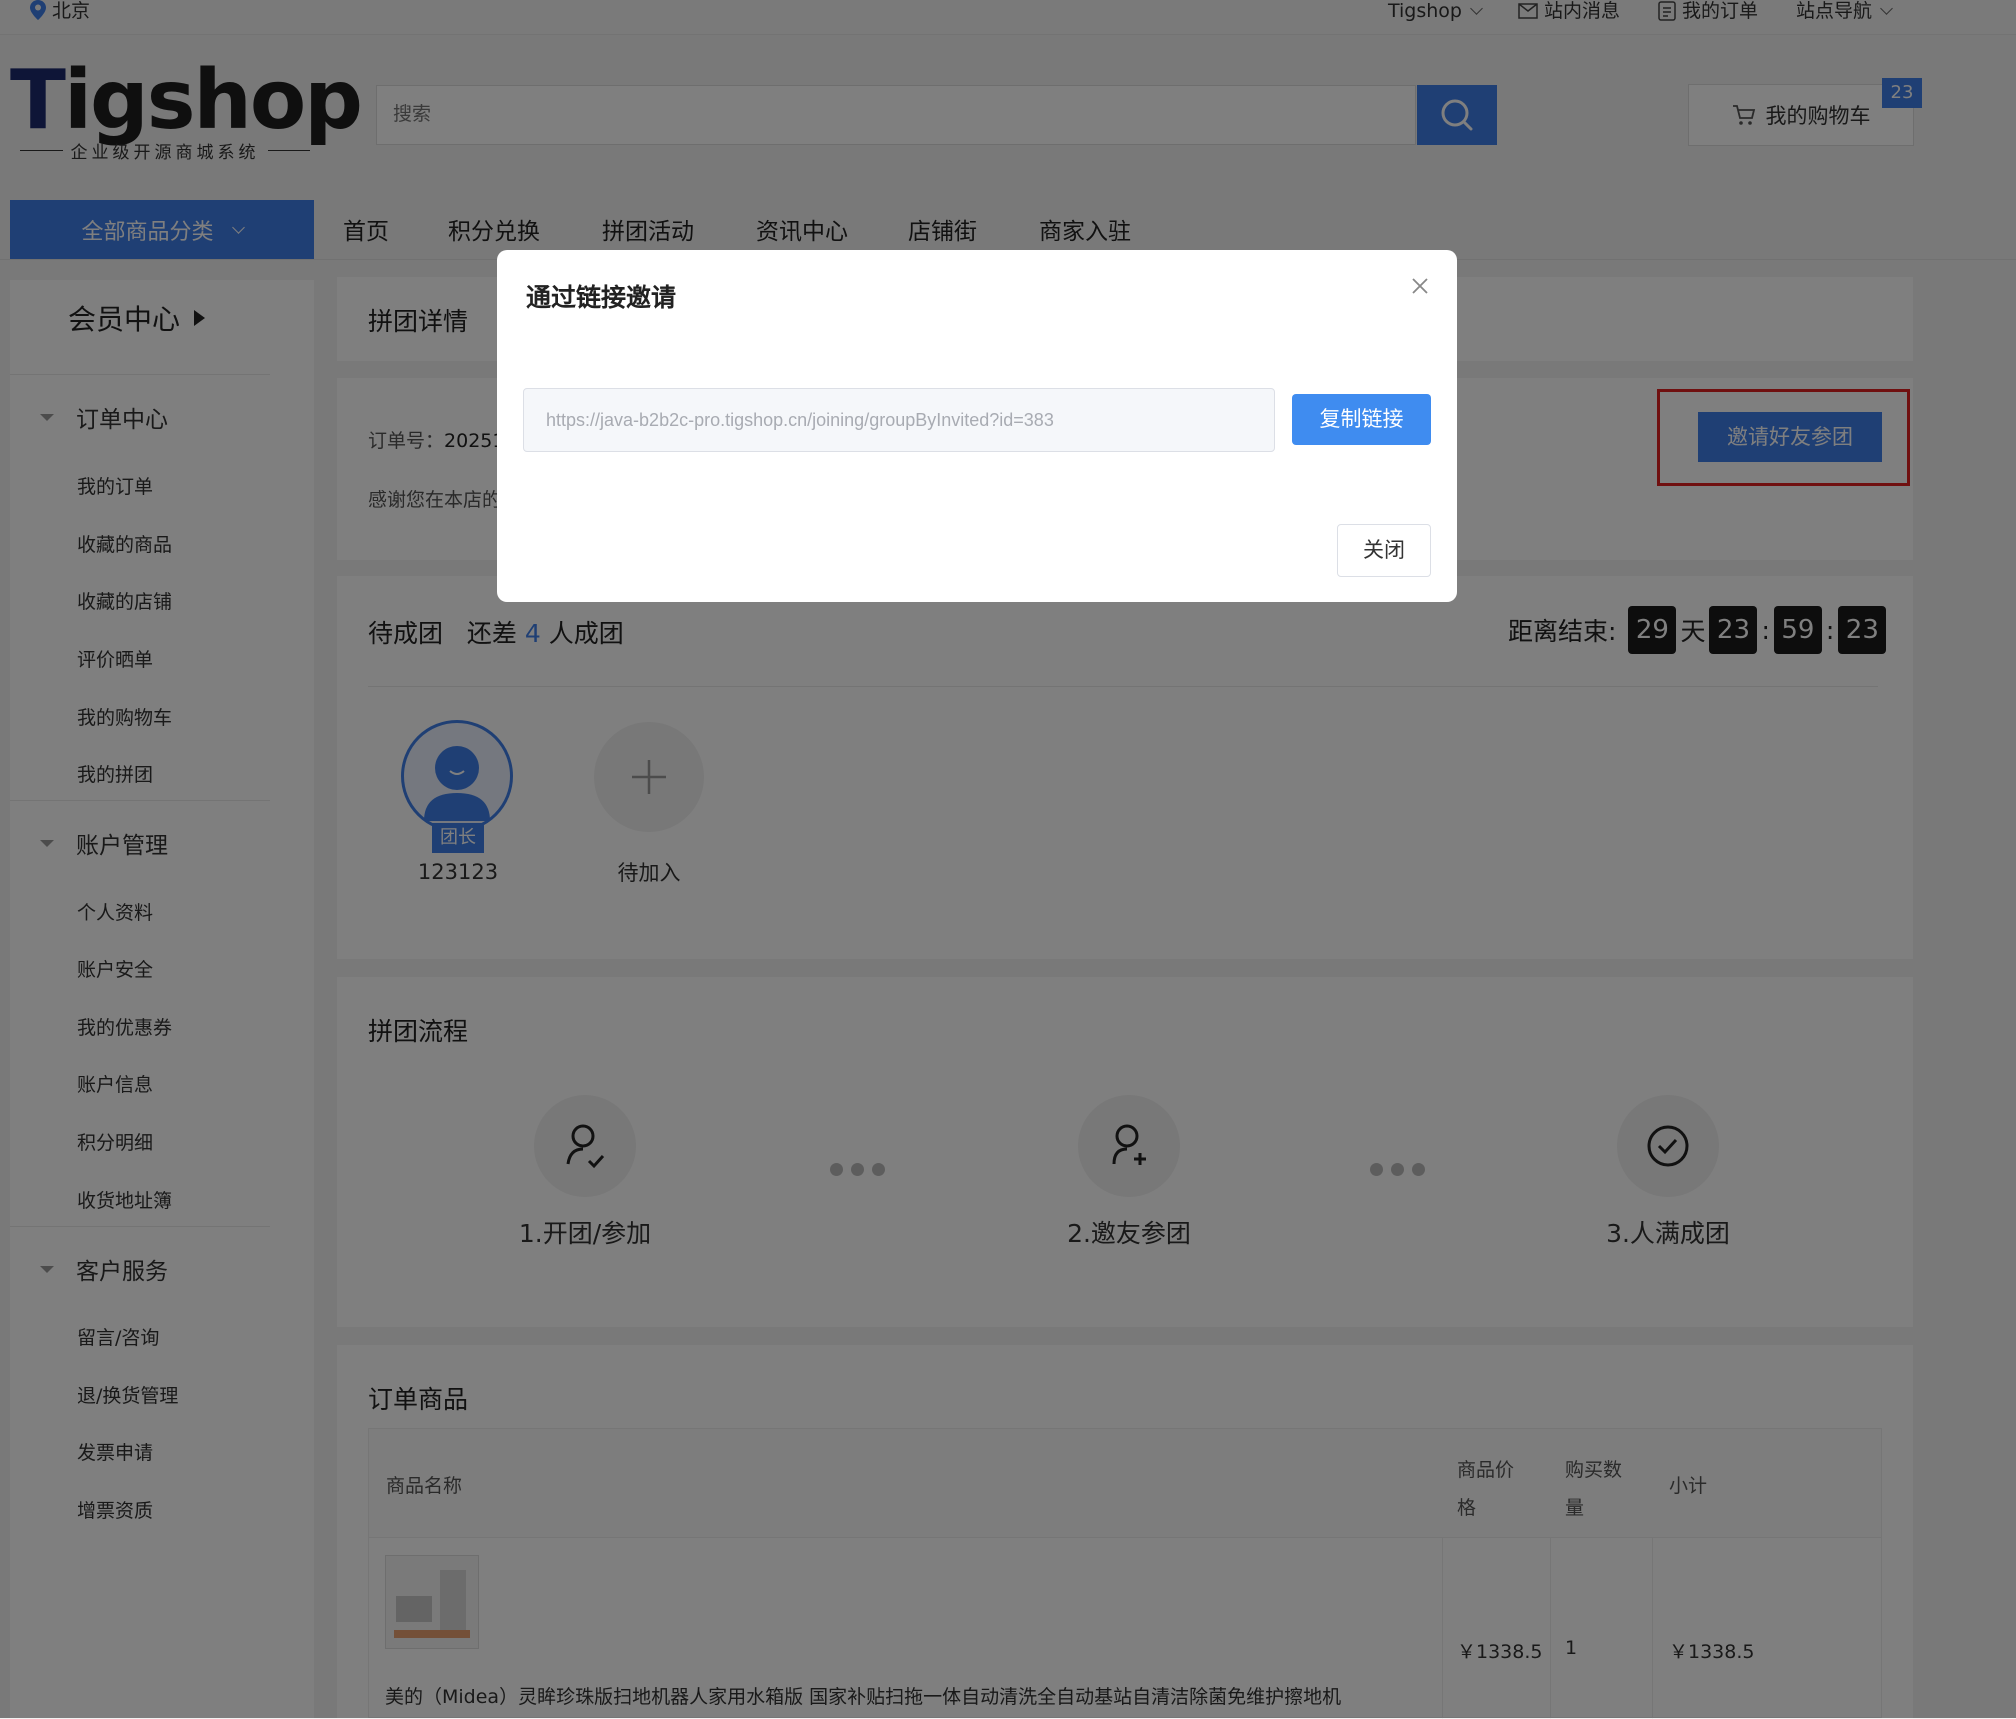 The image size is (2016, 1719). I want to click on invite-link-field, so click(899, 420).